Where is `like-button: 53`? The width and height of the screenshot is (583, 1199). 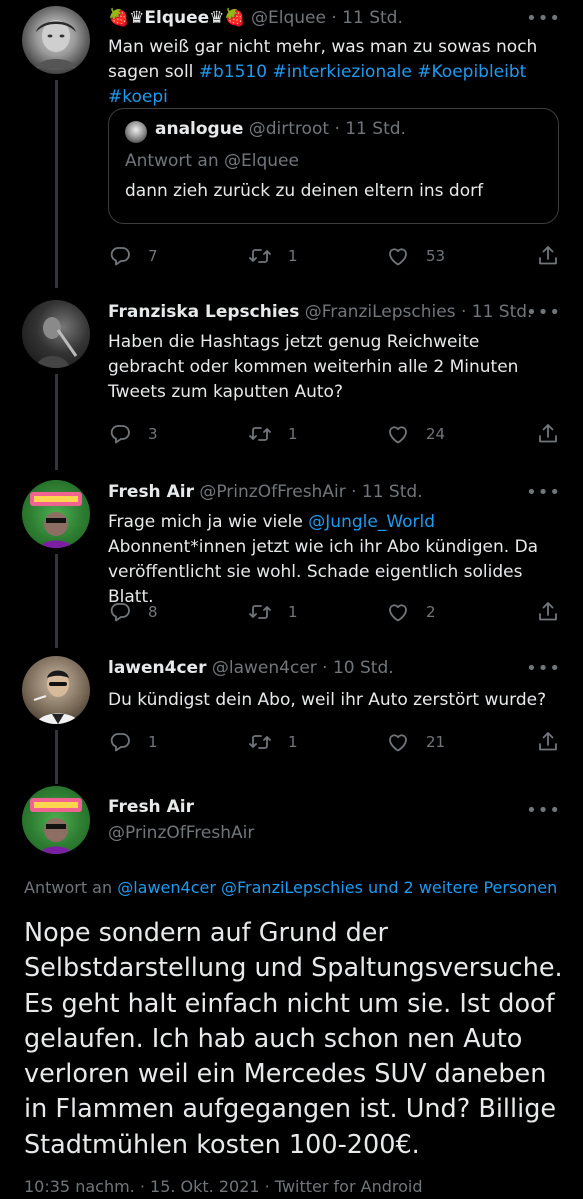 like-button: 53 is located at coordinates (415, 256).